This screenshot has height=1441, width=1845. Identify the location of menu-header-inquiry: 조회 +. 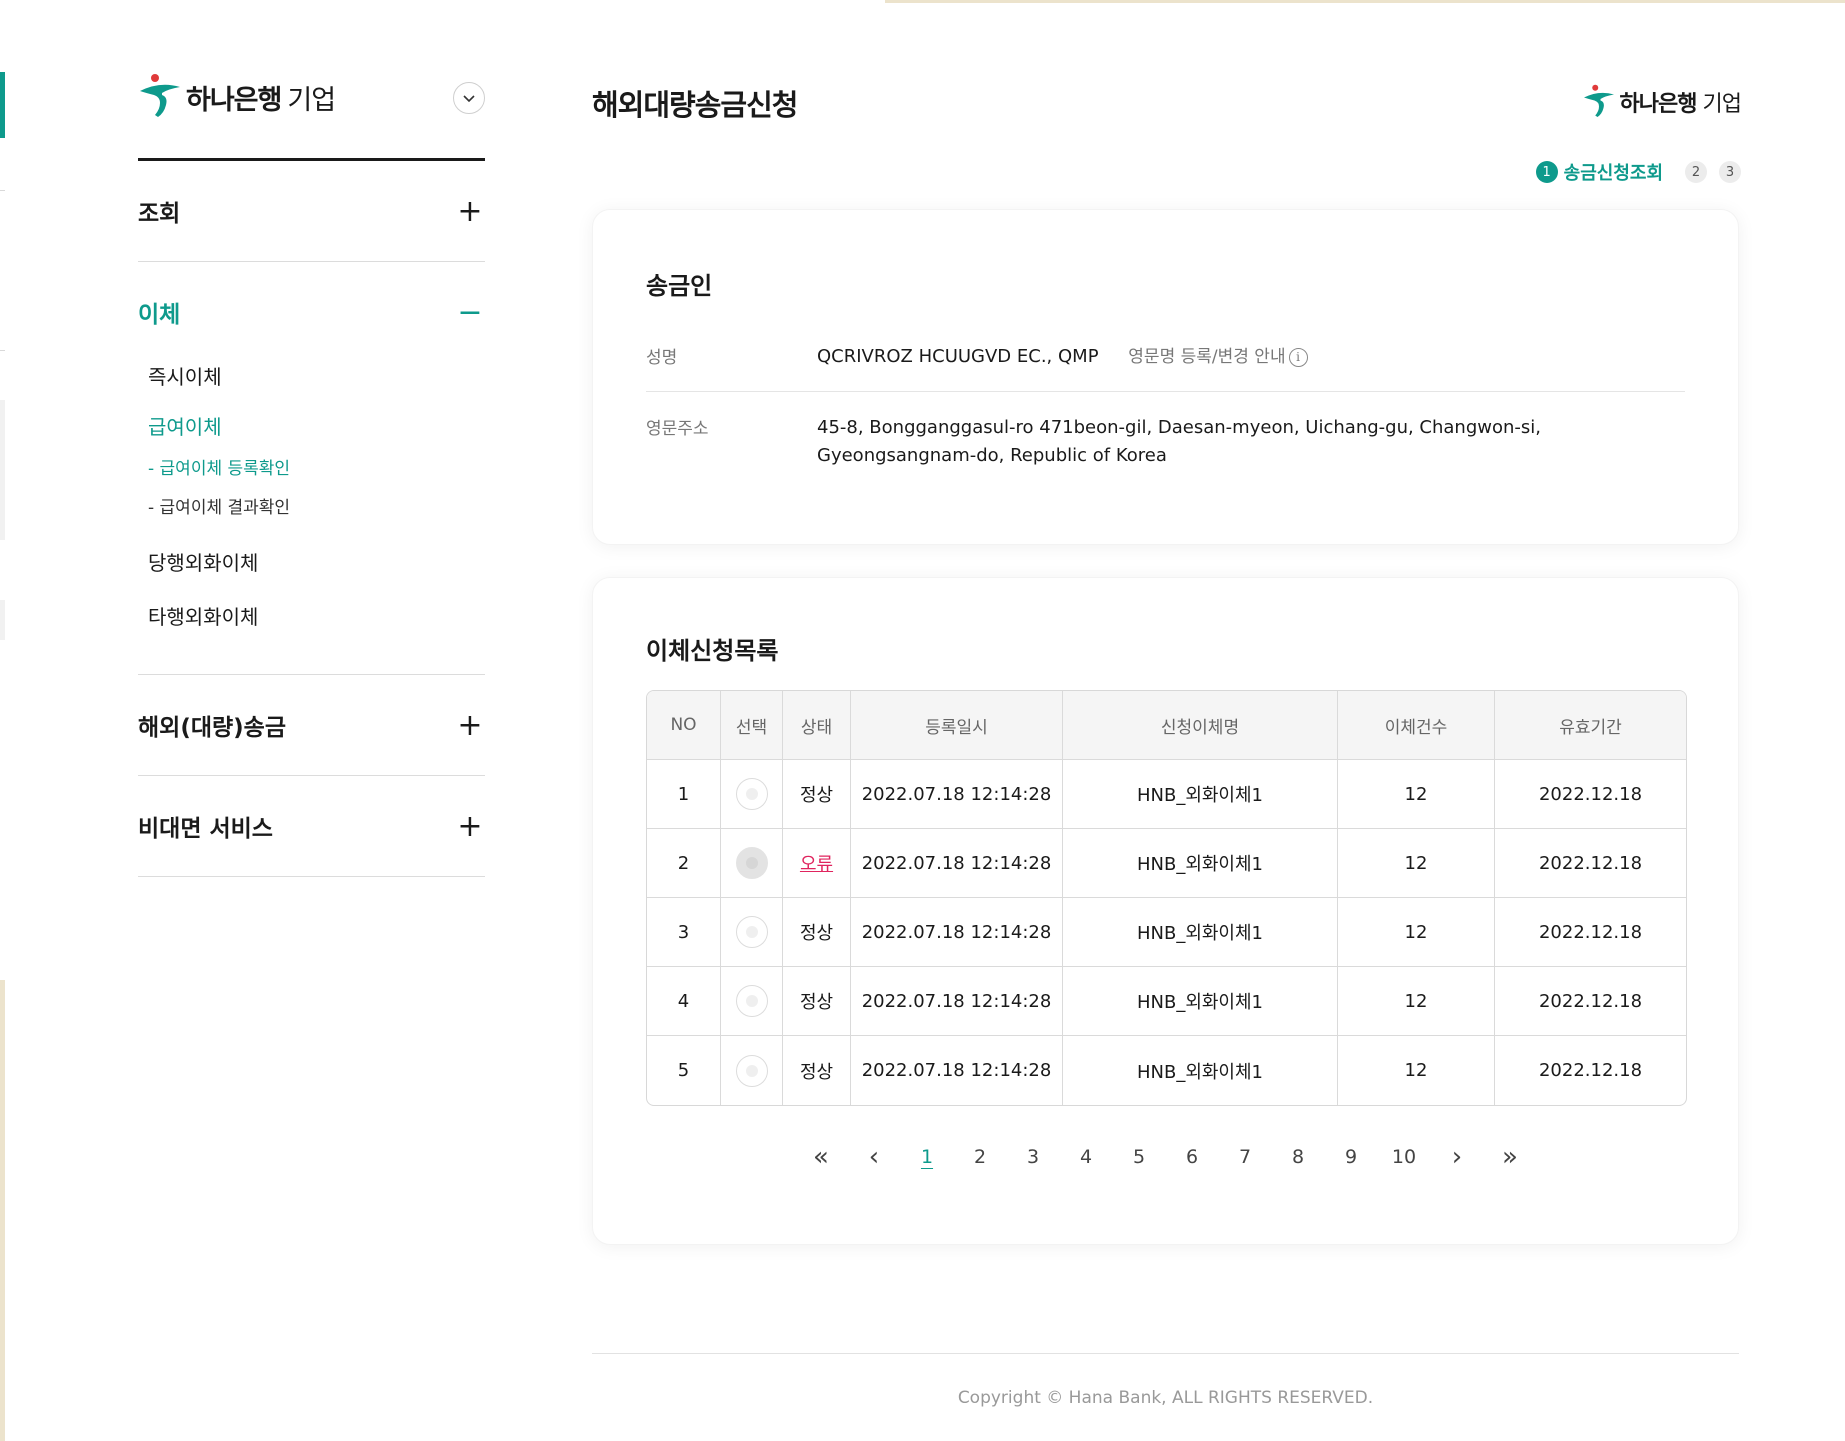
(311, 211).